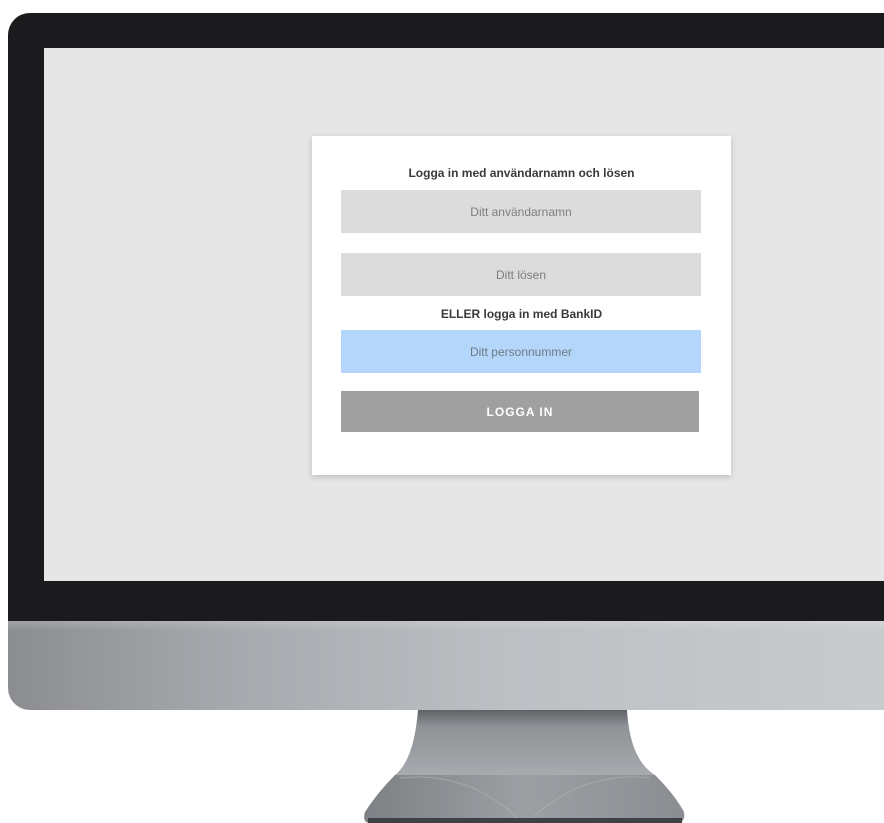  What do you see at coordinates (520, 411) in the screenshot?
I see `login-button: LOGGA IN` at bounding box center [520, 411].